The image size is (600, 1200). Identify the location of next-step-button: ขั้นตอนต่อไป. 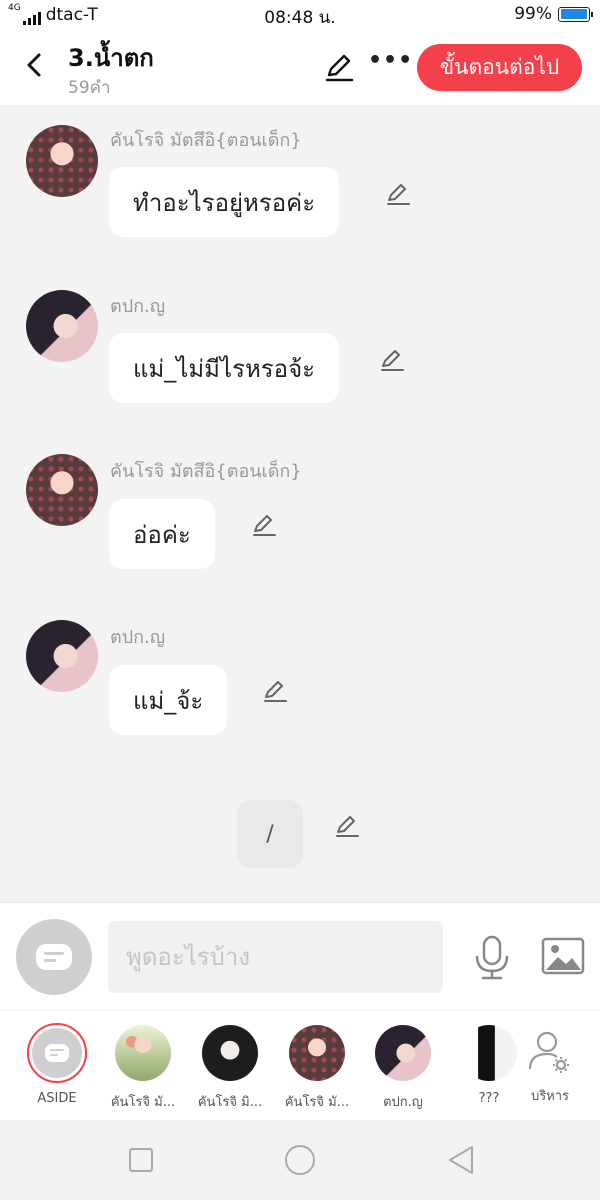
(499, 67).